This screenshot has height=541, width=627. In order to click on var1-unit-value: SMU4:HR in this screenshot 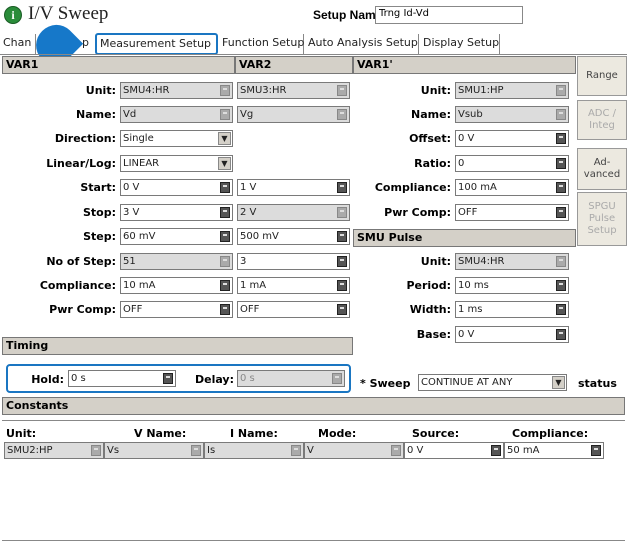, I will do `click(146, 90)`.